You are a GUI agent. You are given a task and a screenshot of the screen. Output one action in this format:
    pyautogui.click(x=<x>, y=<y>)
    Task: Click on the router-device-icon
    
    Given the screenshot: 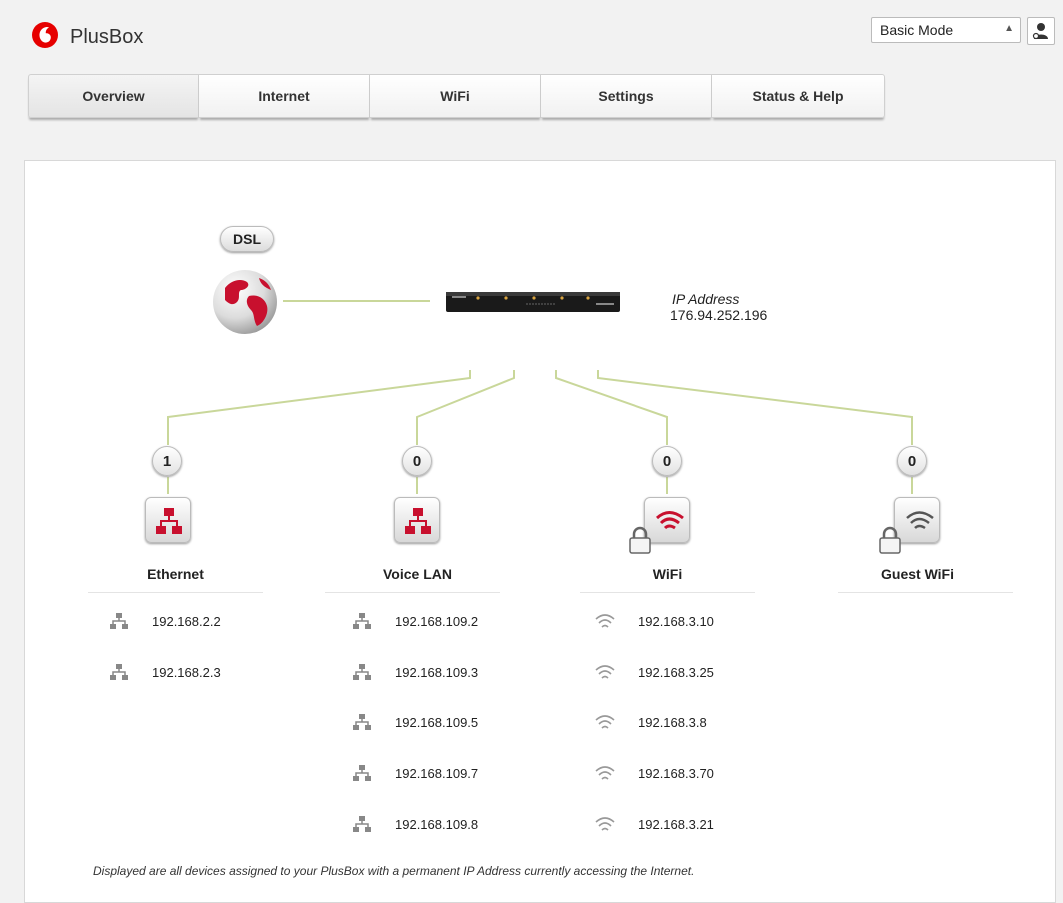 What is the action you would take?
    pyautogui.click(x=533, y=302)
    